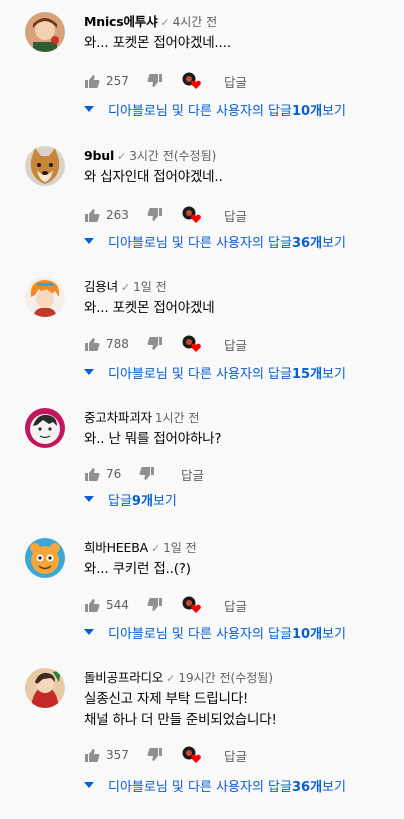  What do you see at coordinates (165, 344) in the screenshot?
I see `comment-actions: 788 답글` at bounding box center [165, 344].